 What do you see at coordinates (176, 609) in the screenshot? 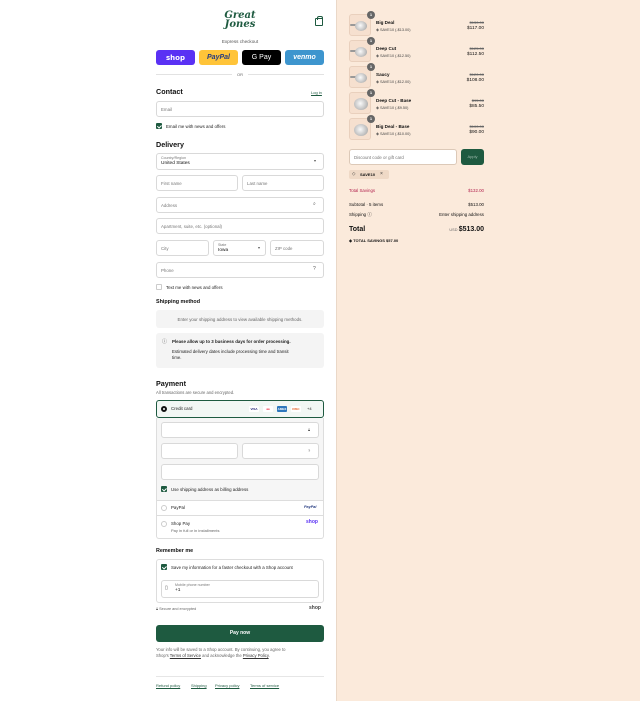
I see `secure-encrypted-text: 🔒︎ Secure and encrypted` at bounding box center [176, 609].